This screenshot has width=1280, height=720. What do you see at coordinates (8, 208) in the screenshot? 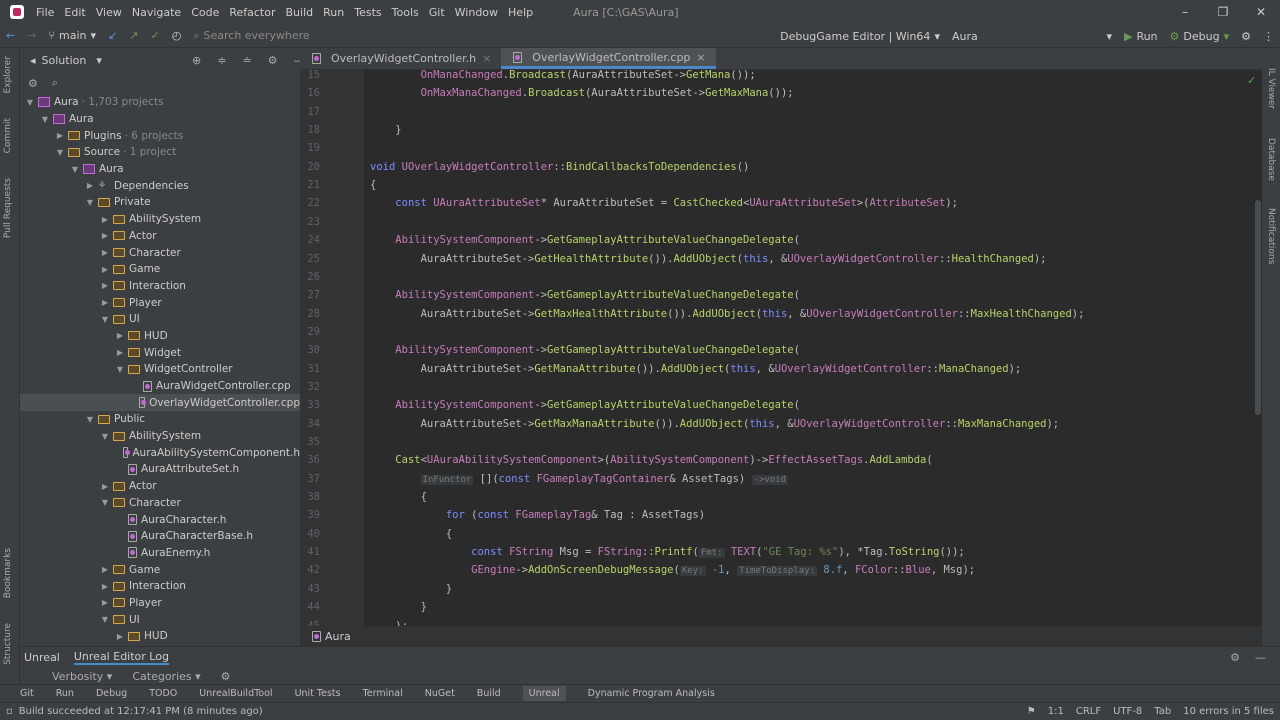
I see `pull-requests-tab: Pull Requests` at bounding box center [8, 208].